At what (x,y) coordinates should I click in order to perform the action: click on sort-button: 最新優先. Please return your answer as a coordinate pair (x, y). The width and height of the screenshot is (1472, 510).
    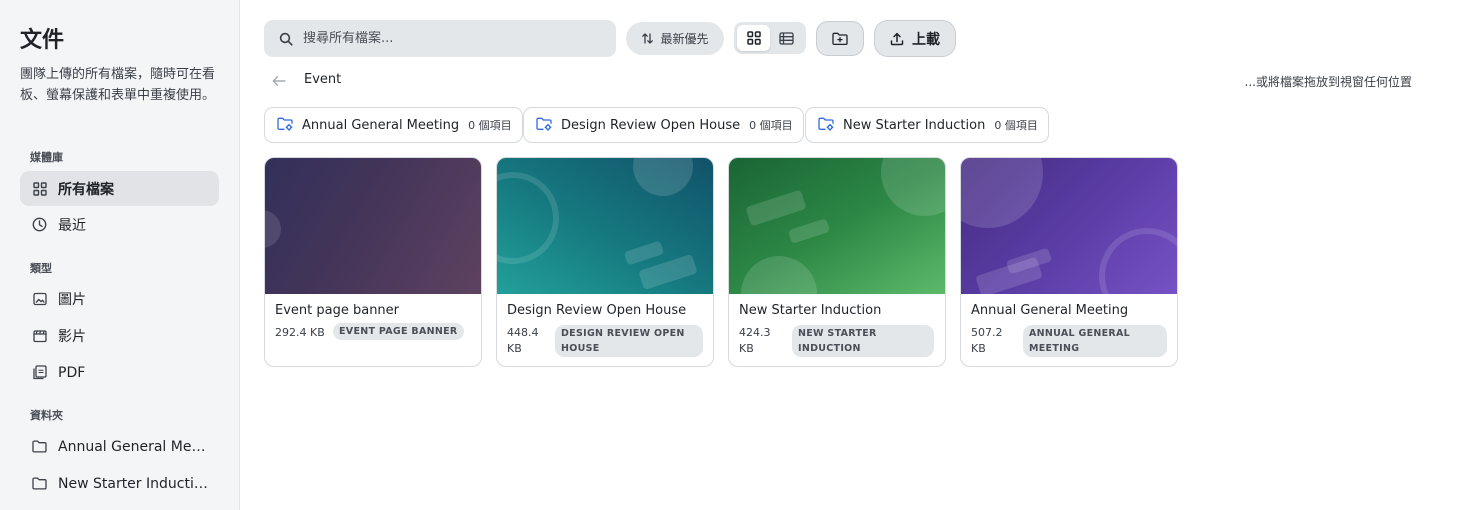
    Looking at the image, I should click on (675, 38).